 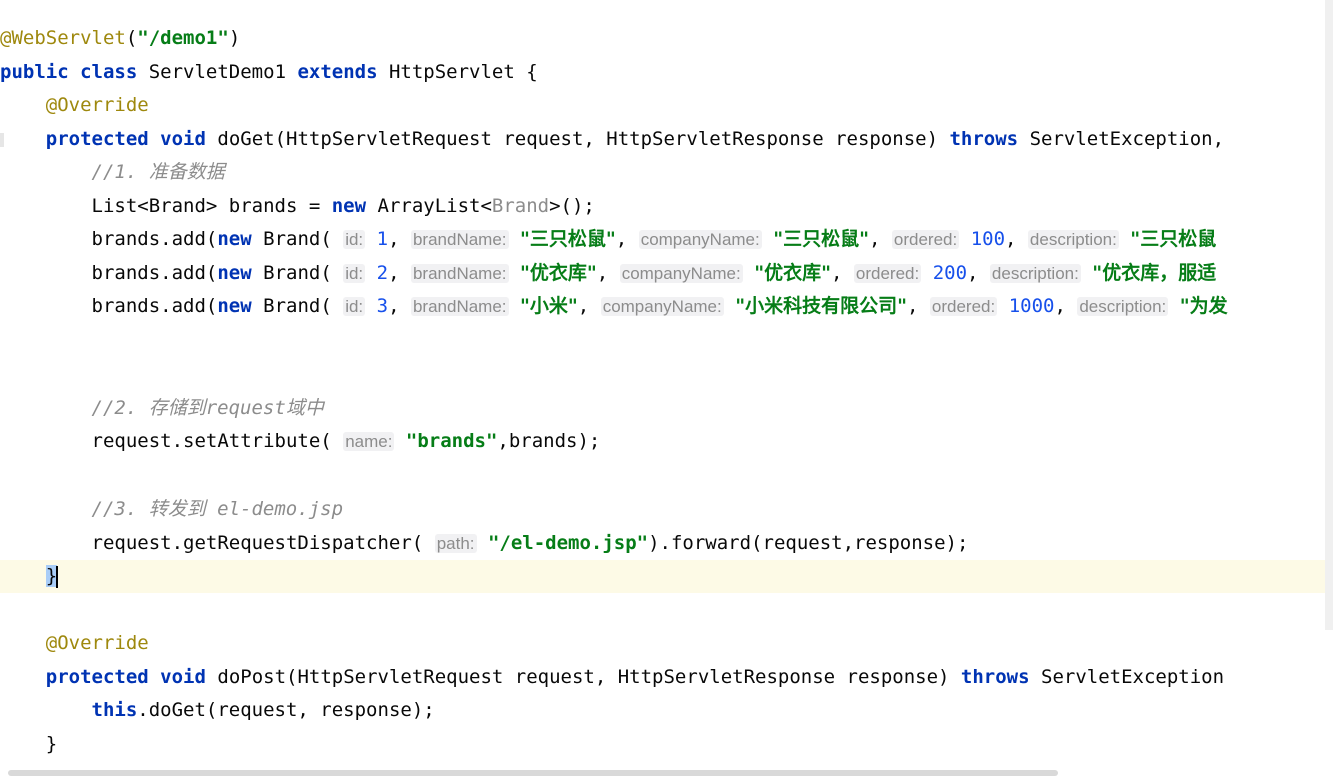 I want to click on code-line-19: @Override, so click(x=666, y=643).